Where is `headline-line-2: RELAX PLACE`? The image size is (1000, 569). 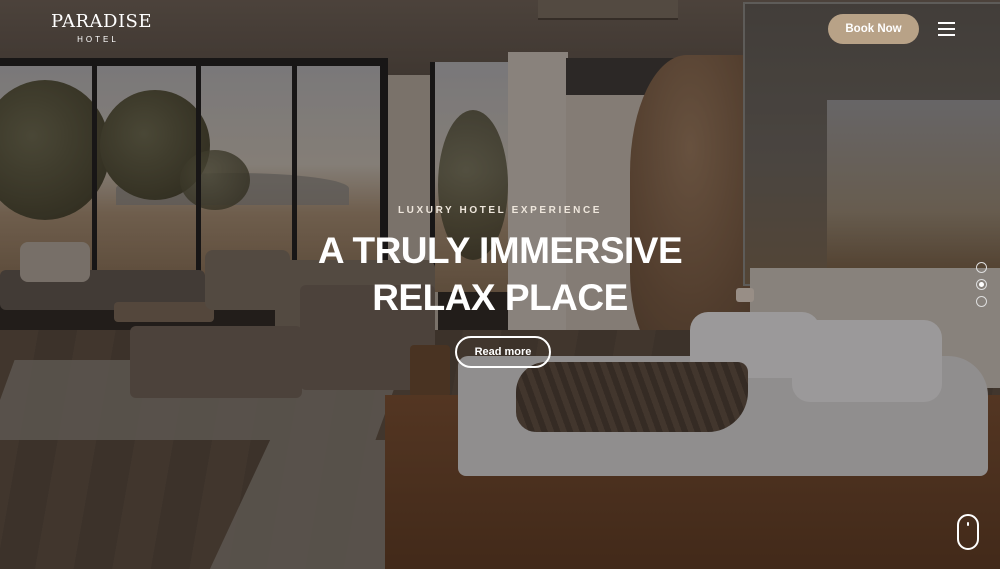
headline-line-2: RELAX PLACE is located at coordinates (500, 297).